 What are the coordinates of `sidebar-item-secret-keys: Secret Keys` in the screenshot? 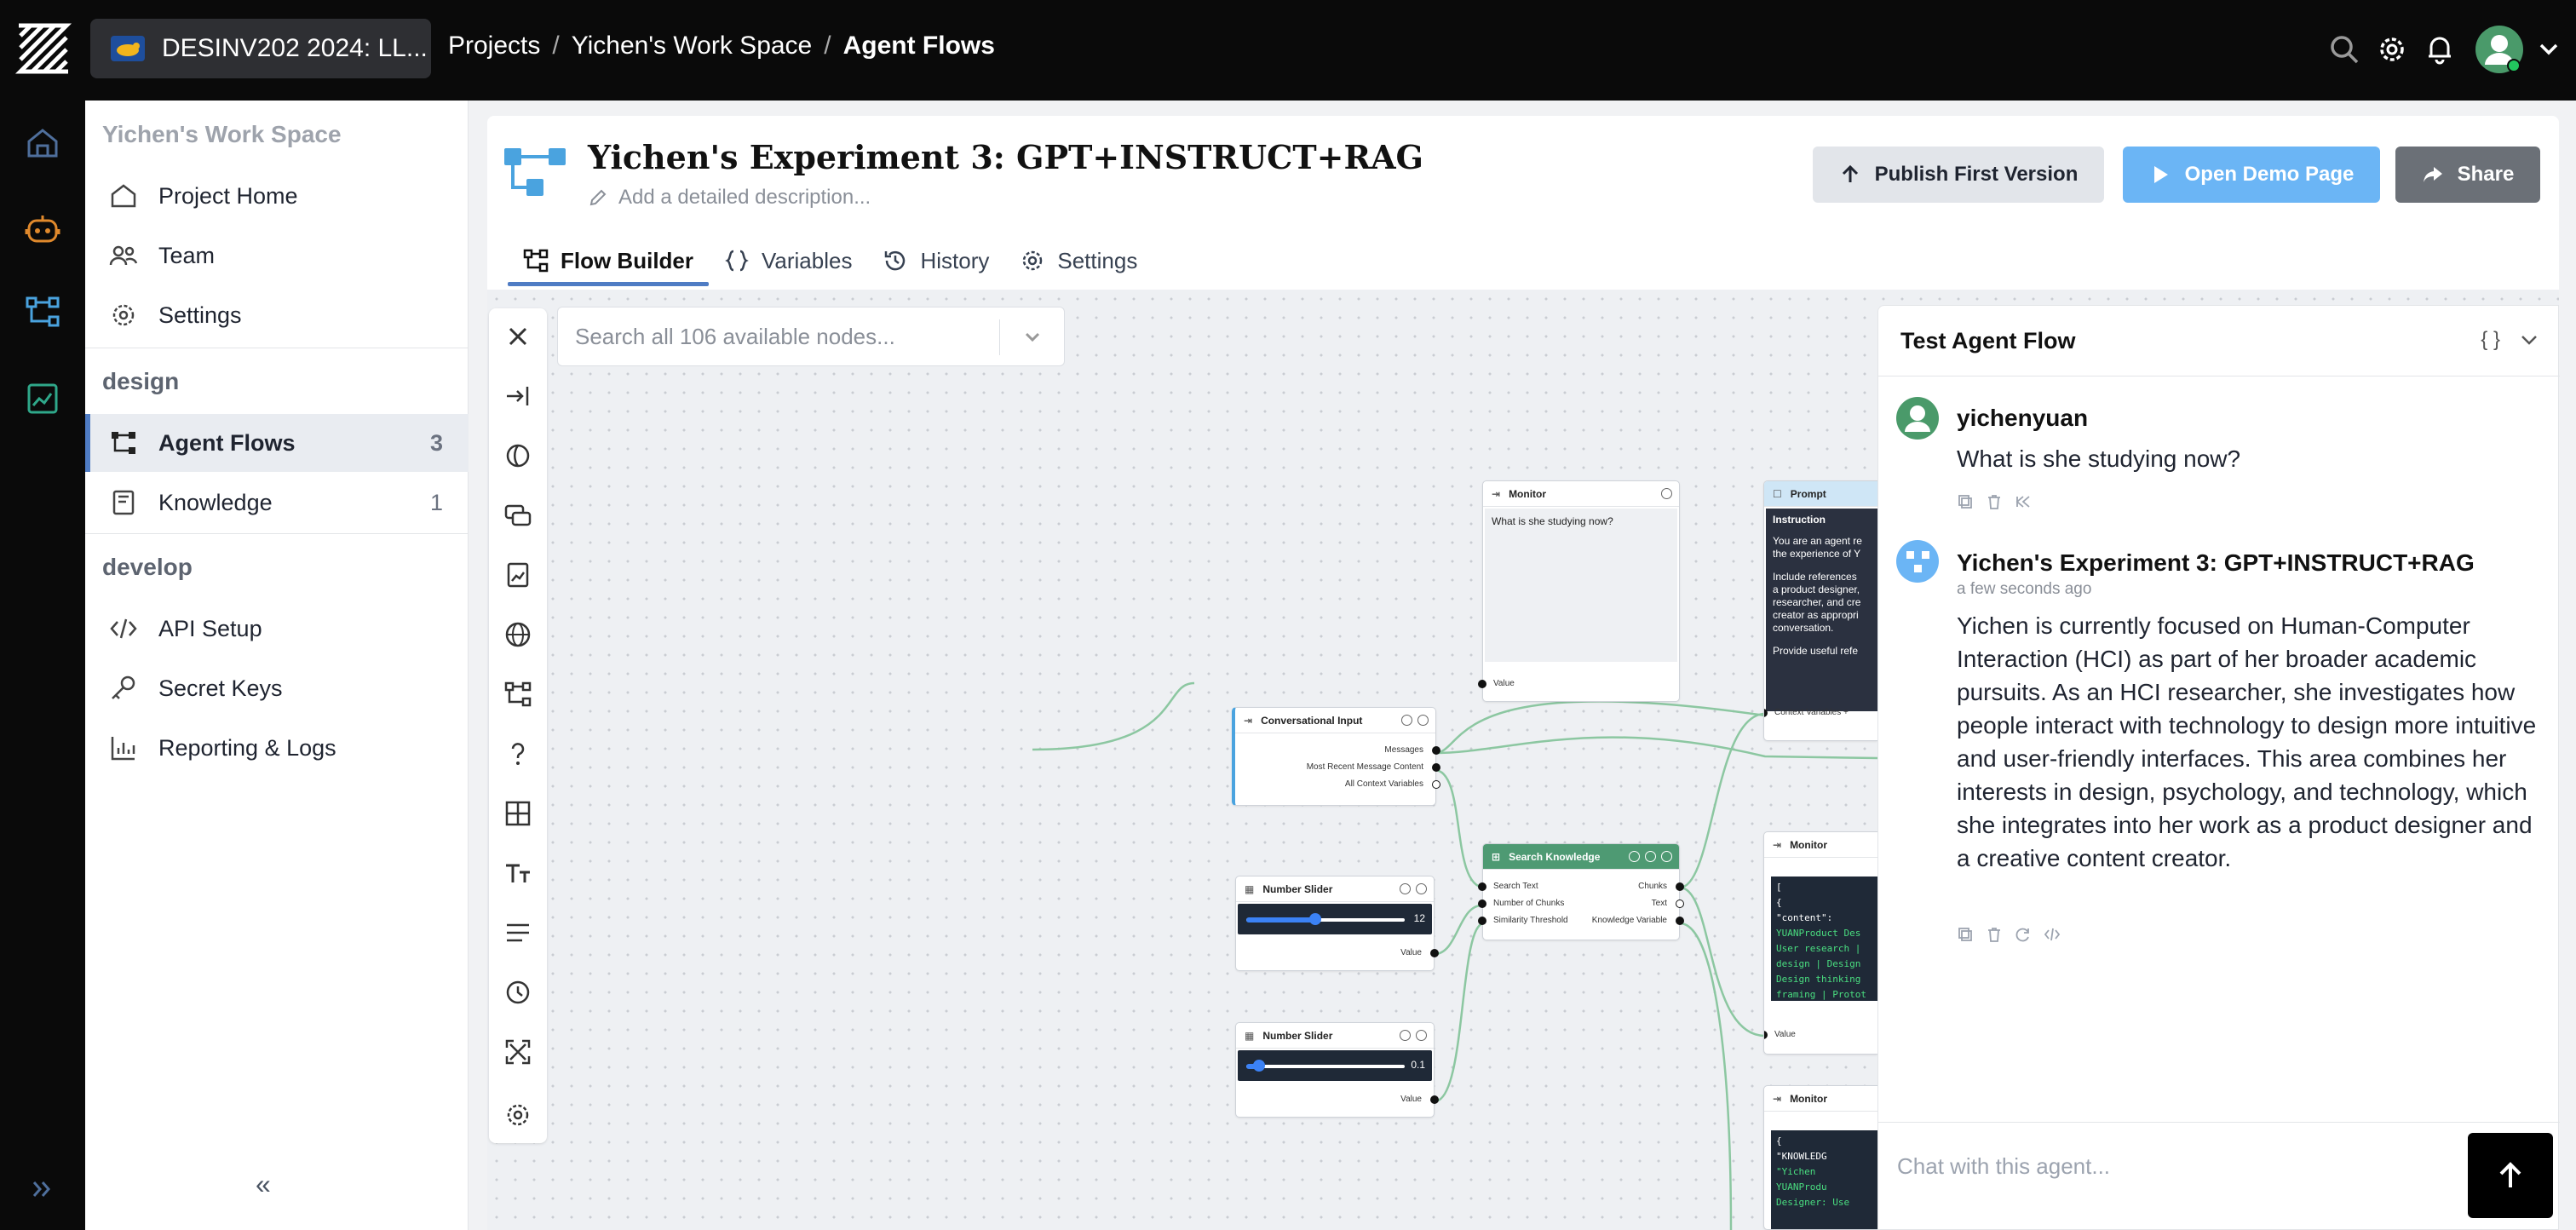 It's located at (277, 688).